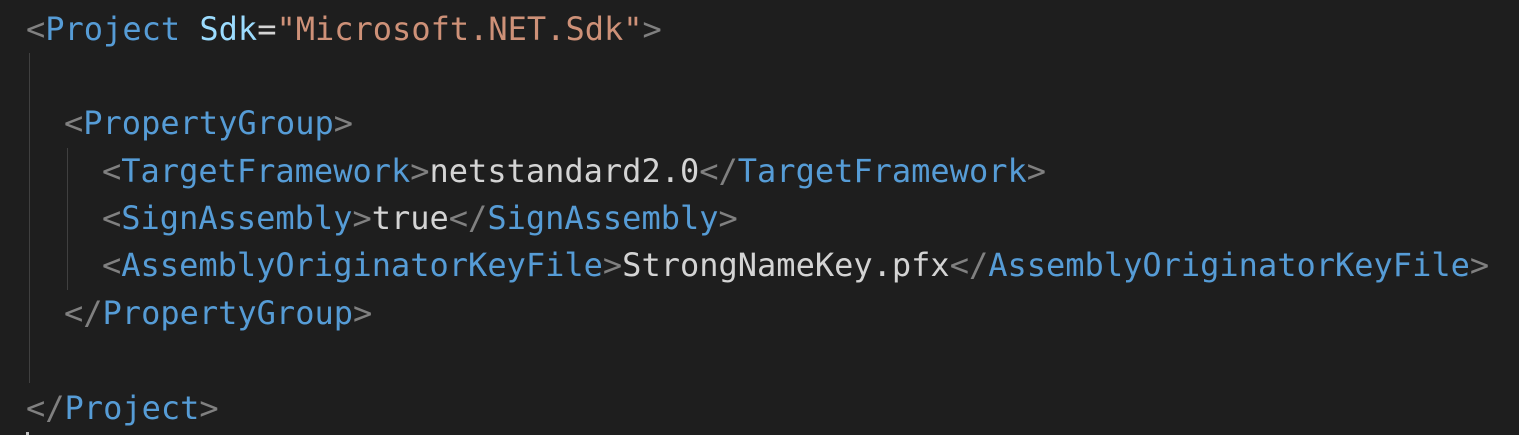 The height and width of the screenshot is (435, 1519). I want to click on end-tag-name: Project, so click(132, 408).